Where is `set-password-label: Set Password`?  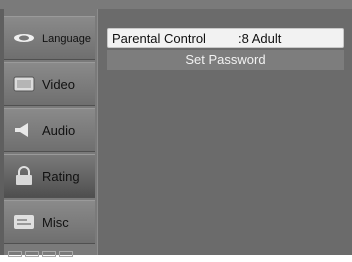
set-password-label: Set Password is located at coordinates (225, 59).